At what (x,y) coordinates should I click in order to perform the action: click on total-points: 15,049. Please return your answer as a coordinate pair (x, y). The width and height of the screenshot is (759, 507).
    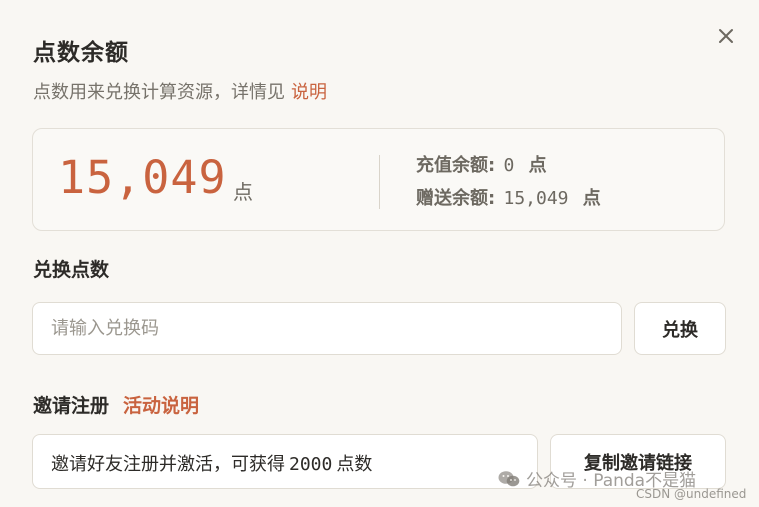
    Looking at the image, I should click on (142, 177).